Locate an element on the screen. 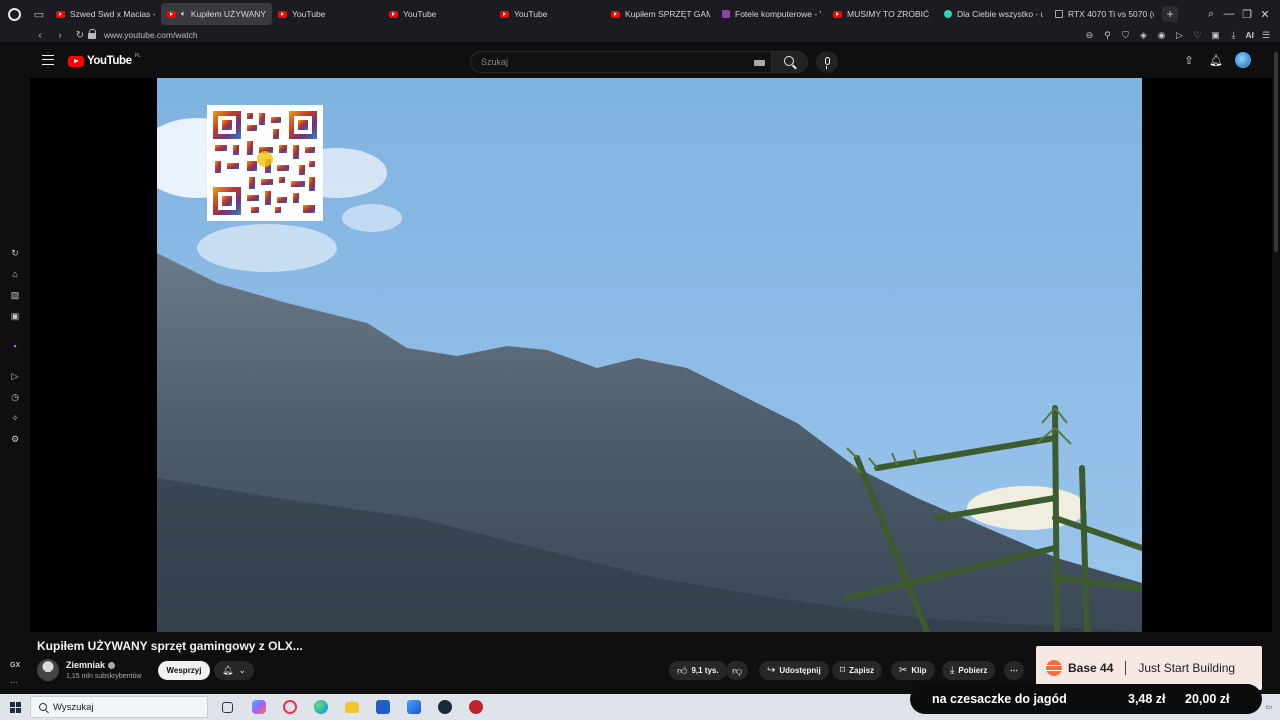  browser-tab: Szwed Swd x Macias - is located at coordinates (105, 14).